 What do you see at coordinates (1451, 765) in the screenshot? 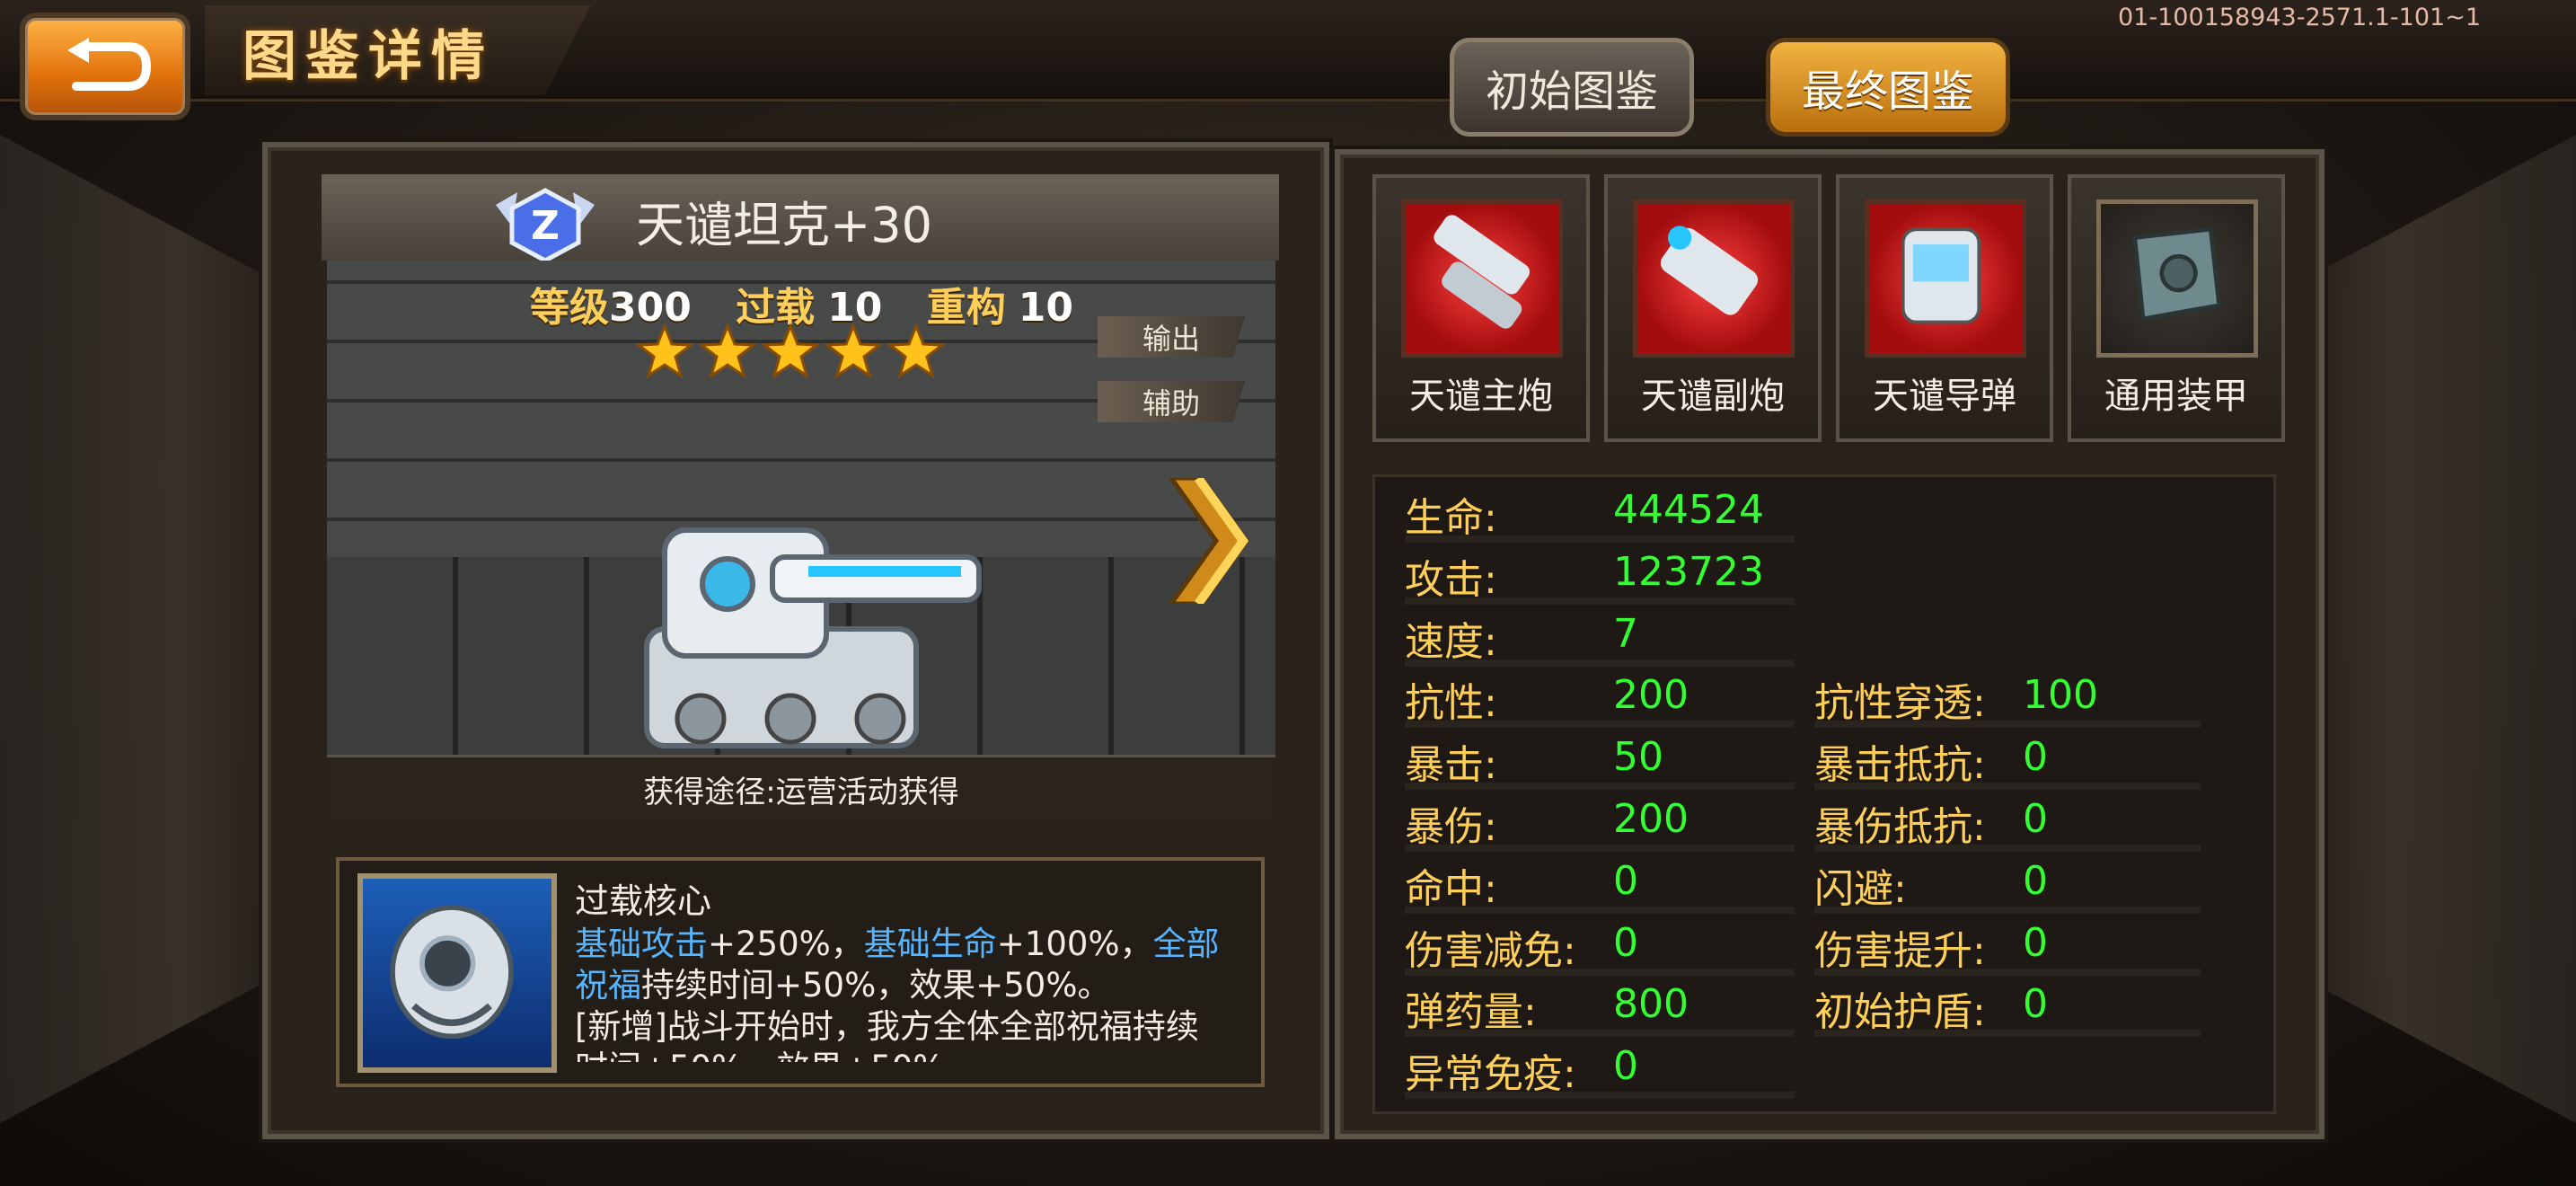
I see `attribute-key: 暴击:` at bounding box center [1451, 765].